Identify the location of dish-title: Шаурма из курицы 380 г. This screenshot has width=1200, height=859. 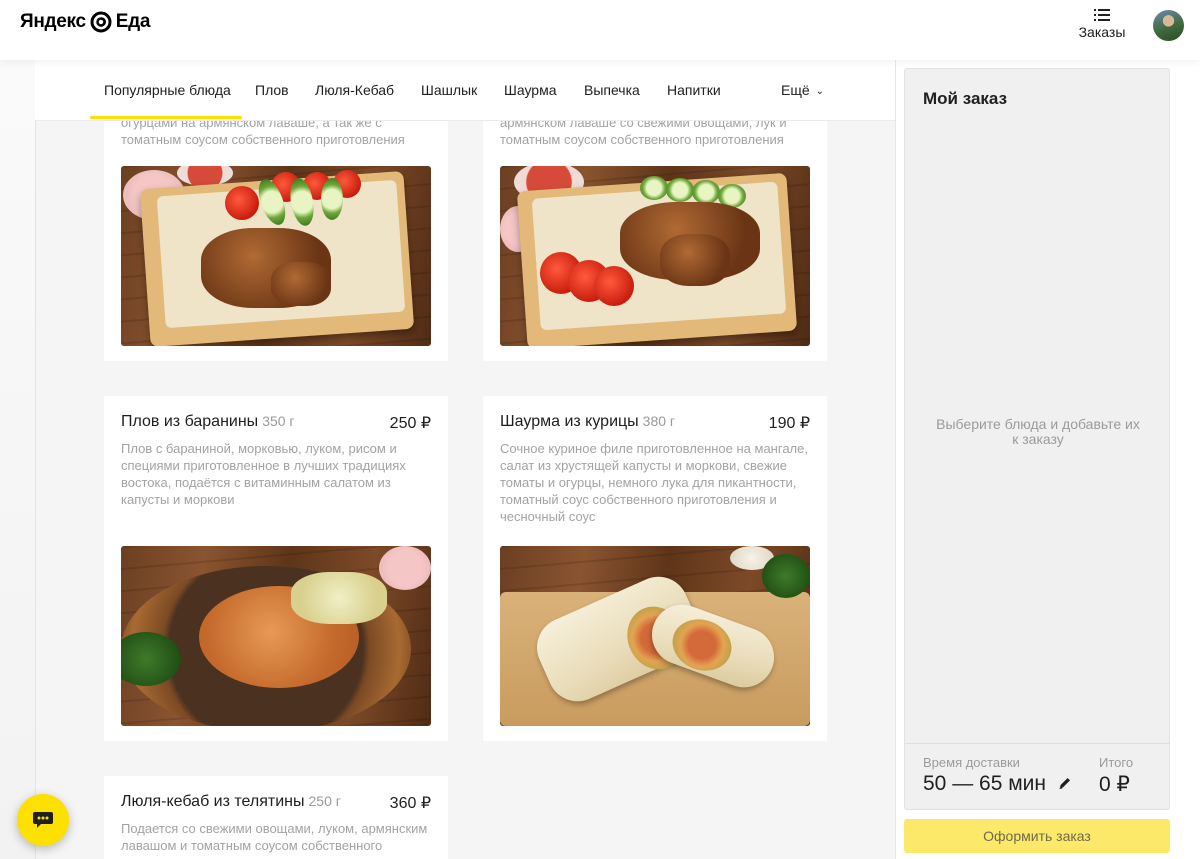
(587, 422).